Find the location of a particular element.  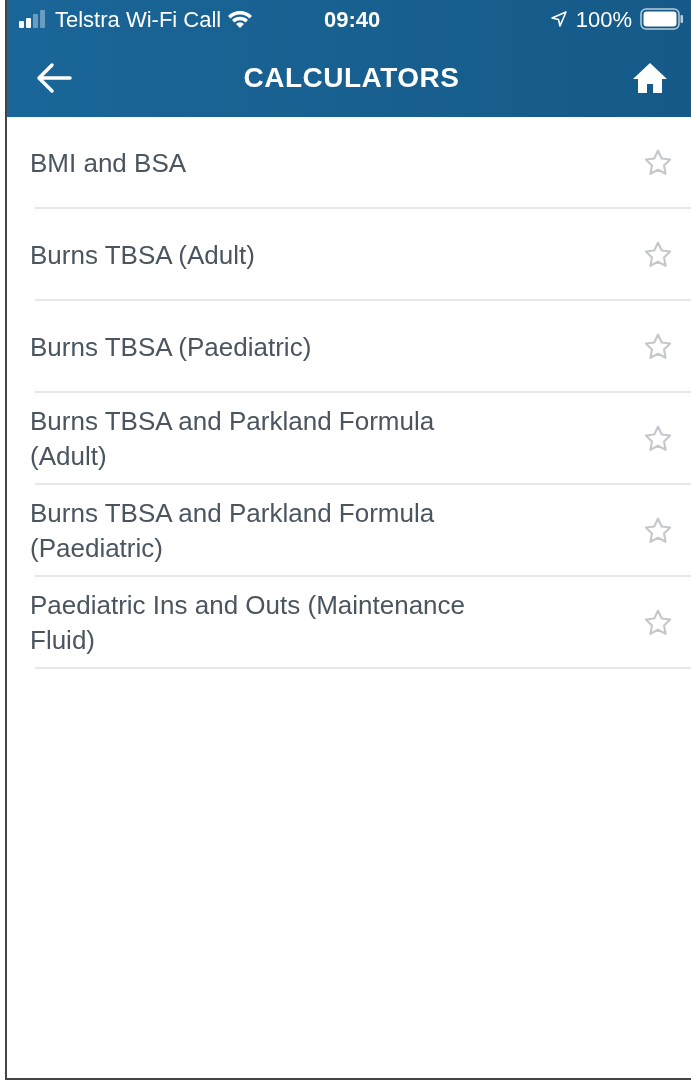

calculator-name: Burns TBSA and Parkland Formula (Adult) is located at coordinates (233, 439).